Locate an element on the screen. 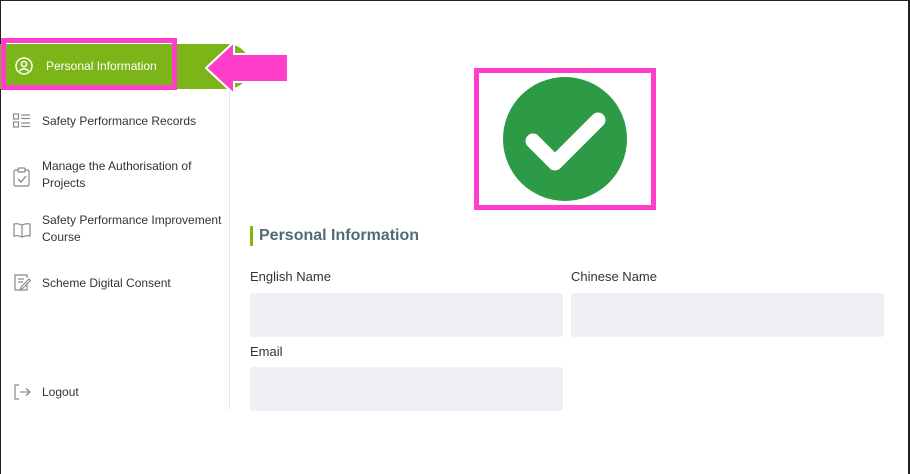 This screenshot has height=474, width=910. sidebar-item-label: Scheme Digital Consent is located at coordinates (106, 283).